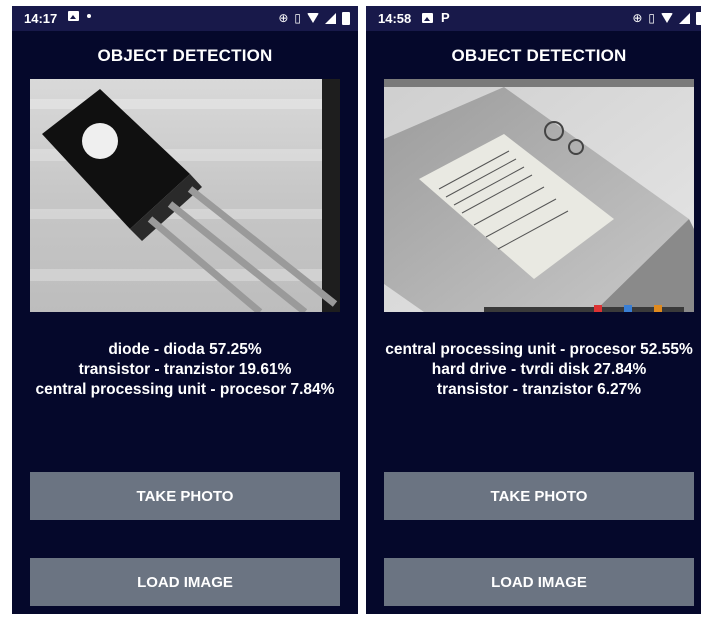  I want to click on dot-icon, so click(89, 16).